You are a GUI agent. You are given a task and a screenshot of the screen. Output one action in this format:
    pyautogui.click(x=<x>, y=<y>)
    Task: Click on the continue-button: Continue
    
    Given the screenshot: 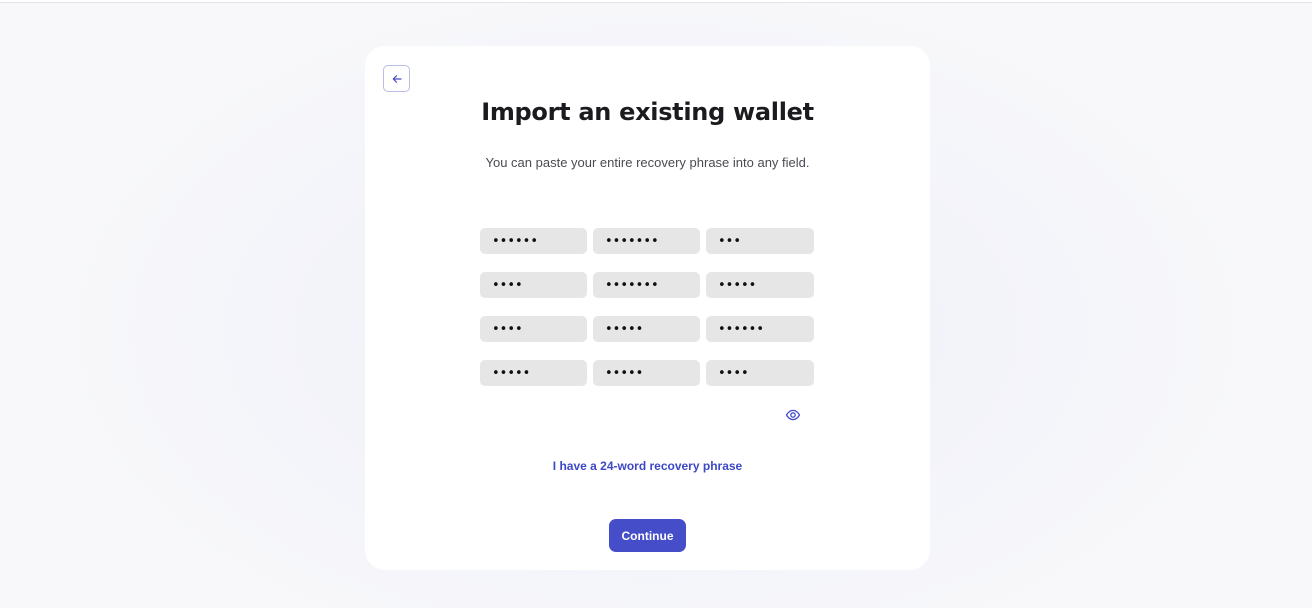 What is the action you would take?
    pyautogui.click(x=647, y=535)
    